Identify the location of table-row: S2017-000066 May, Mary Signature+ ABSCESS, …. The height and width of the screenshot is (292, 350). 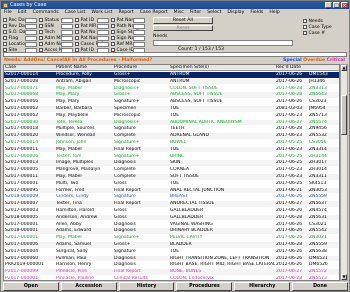
(171, 102).